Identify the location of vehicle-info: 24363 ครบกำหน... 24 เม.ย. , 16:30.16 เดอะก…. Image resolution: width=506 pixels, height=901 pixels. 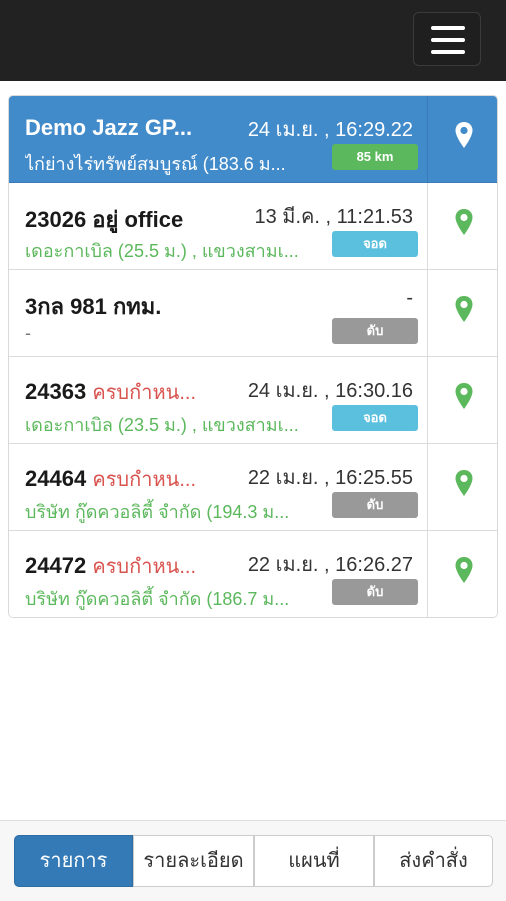
(218, 400).